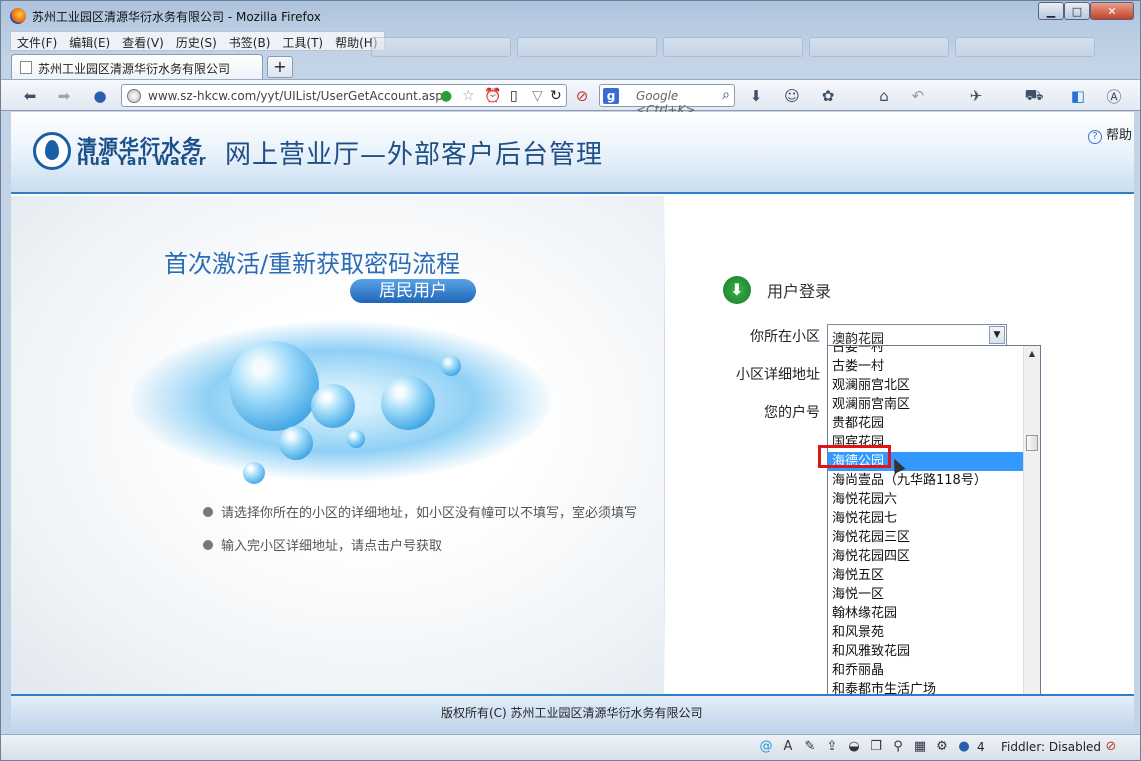 This screenshot has width=1141, height=761. I want to click on dropdown-option: 翰林缘花园, so click(926, 613).